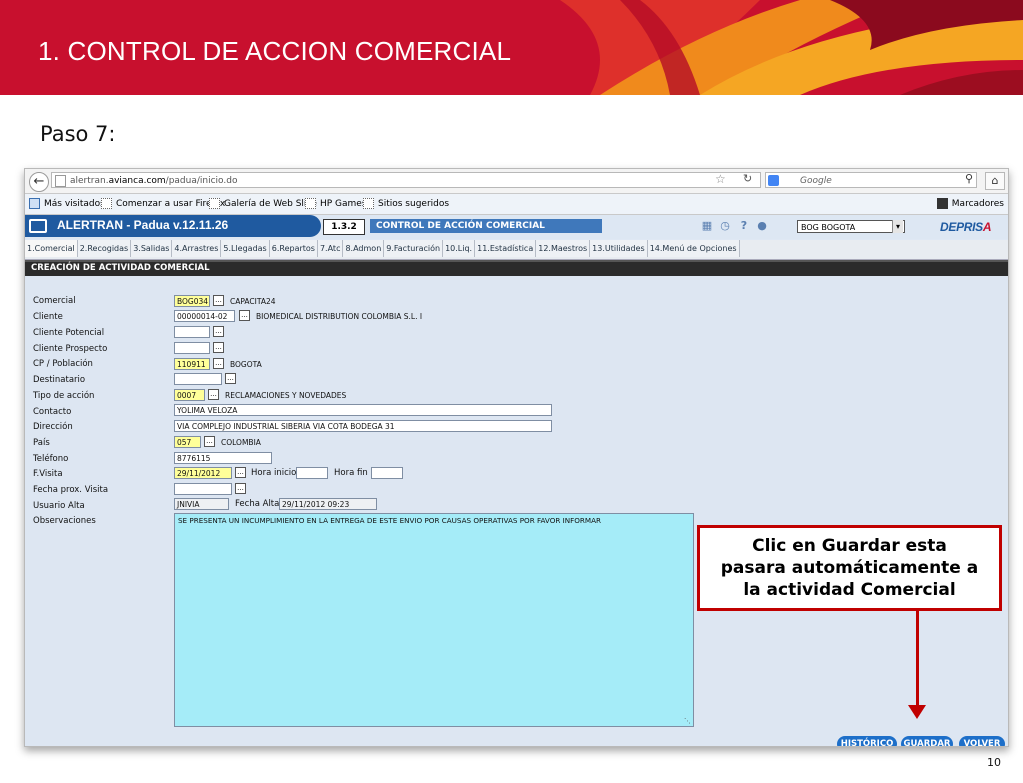  Describe the element at coordinates (563, 248) in the screenshot. I see `menu-tab-maestros: 12.Maestros` at that location.